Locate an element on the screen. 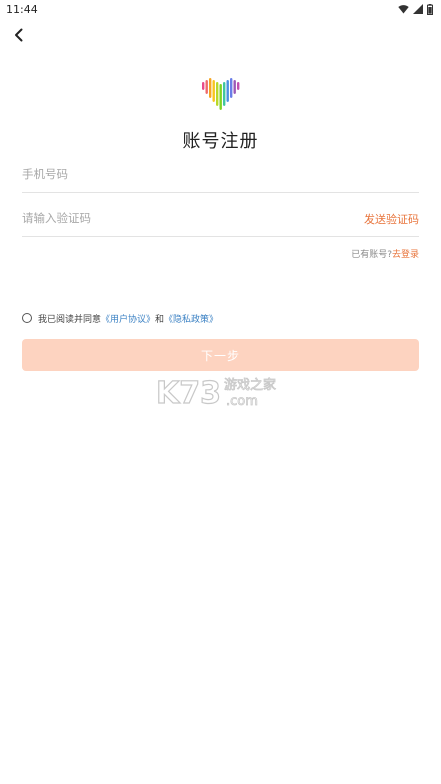 Image resolution: width=441 pixels, height=784 pixels. status-time: 11:44 is located at coordinates (22, 9).